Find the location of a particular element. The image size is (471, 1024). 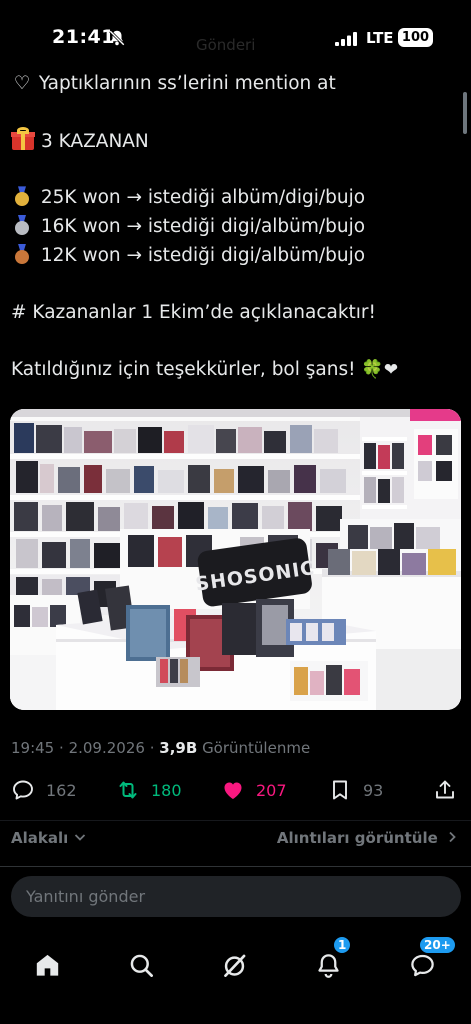

status-bar: Gönderi 21:41 LTE 100 is located at coordinates (235, 36).